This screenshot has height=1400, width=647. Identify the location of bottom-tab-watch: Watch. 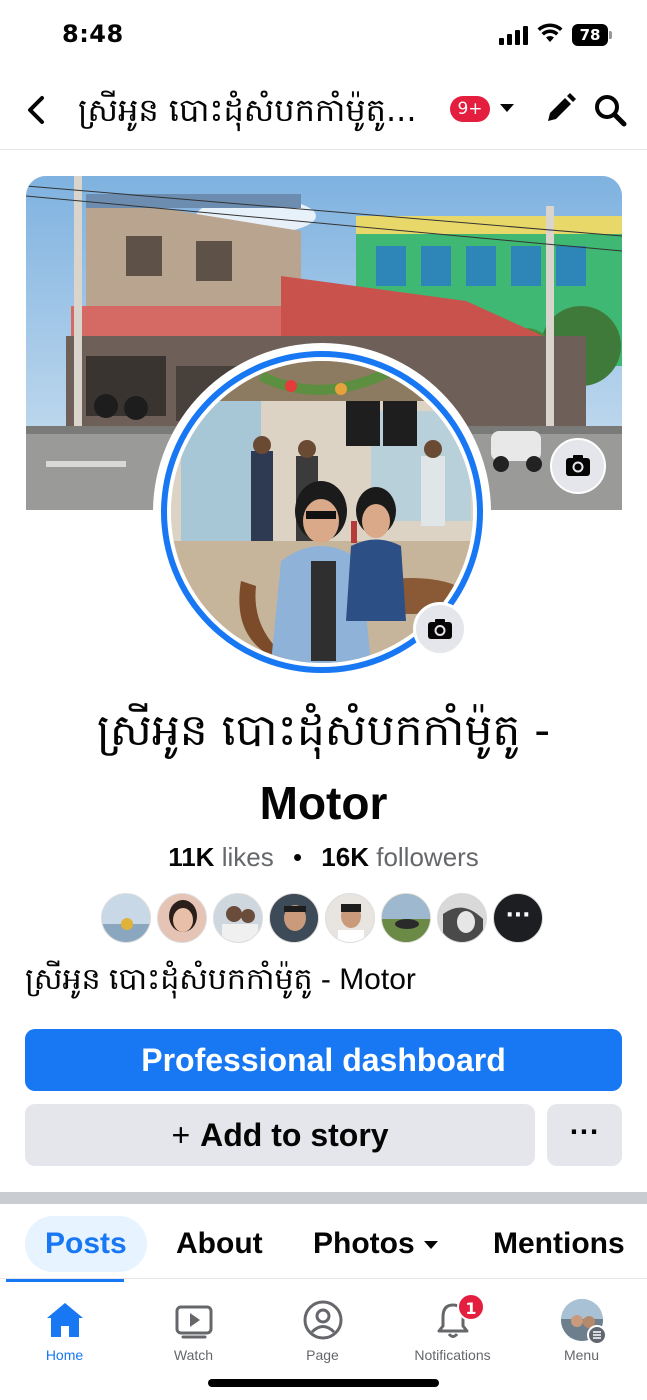
(193, 1329).